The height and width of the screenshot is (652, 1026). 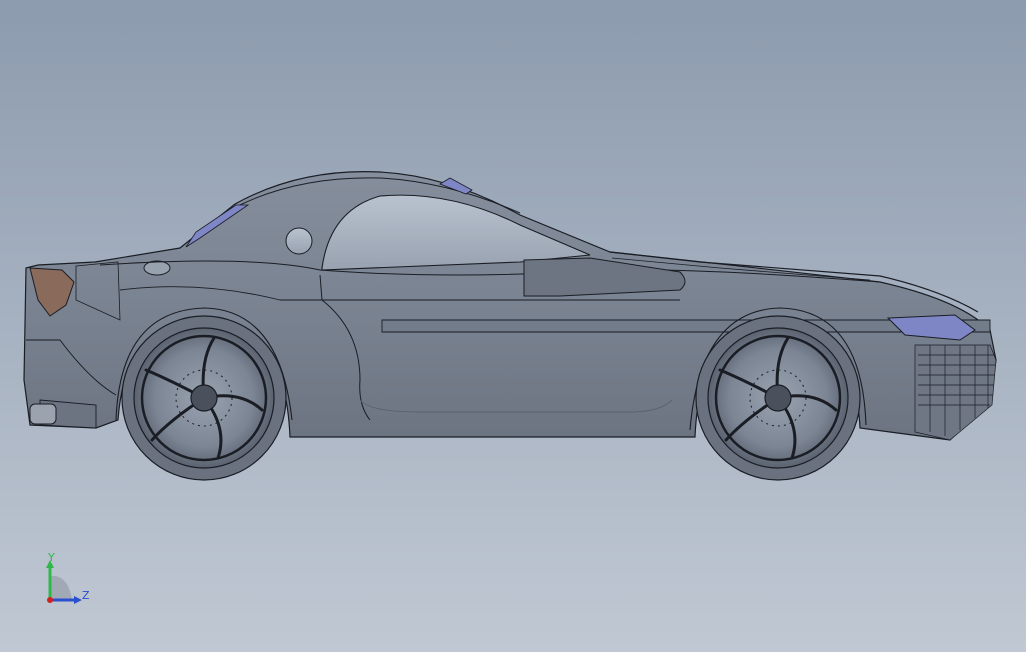 I want to click on triad-plane, so click(x=61, y=587).